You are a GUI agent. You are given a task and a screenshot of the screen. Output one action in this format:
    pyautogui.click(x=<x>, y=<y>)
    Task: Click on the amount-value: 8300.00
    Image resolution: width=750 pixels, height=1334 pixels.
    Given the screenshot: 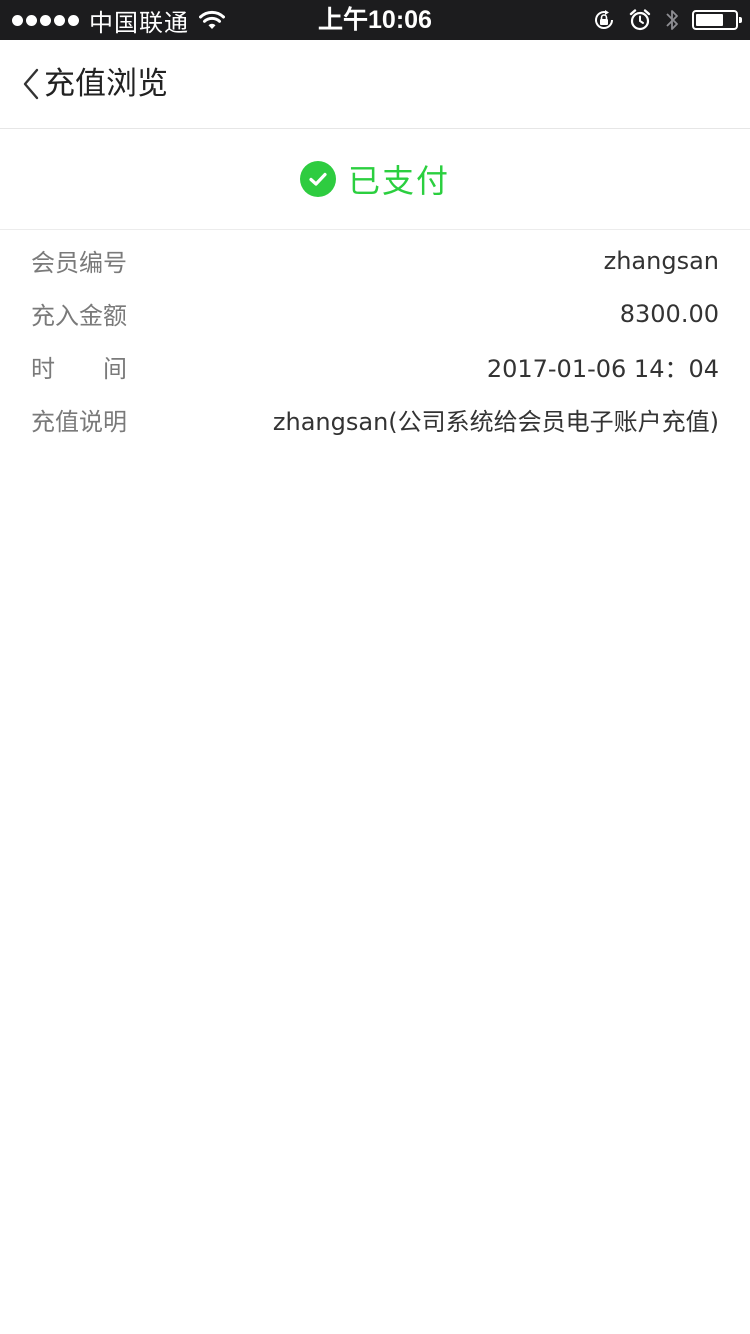 What is the action you would take?
    pyautogui.click(x=669, y=313)
    